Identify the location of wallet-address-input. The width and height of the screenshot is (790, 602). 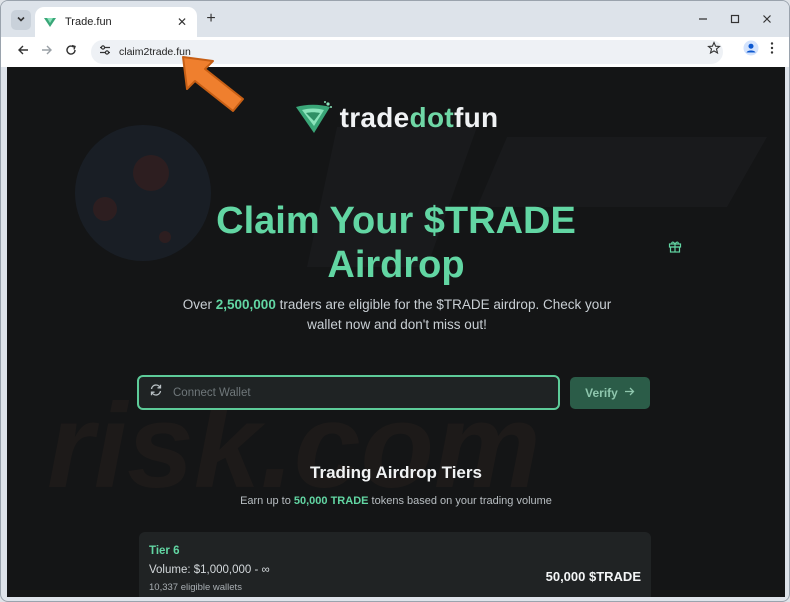
(360, 392).